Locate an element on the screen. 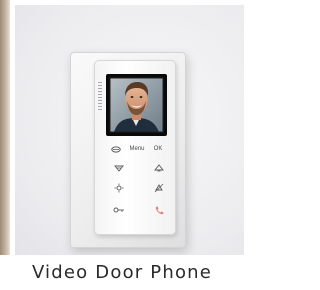 This screenshot has height=290, width=320. video-screen is located at coordinates (136, 105).